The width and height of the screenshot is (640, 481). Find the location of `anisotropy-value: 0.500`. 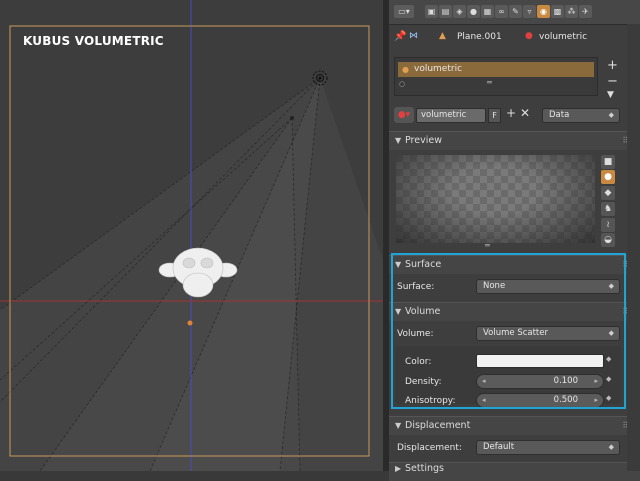

anisotropy-value: 0.500 is located at coordinates (565, 400).